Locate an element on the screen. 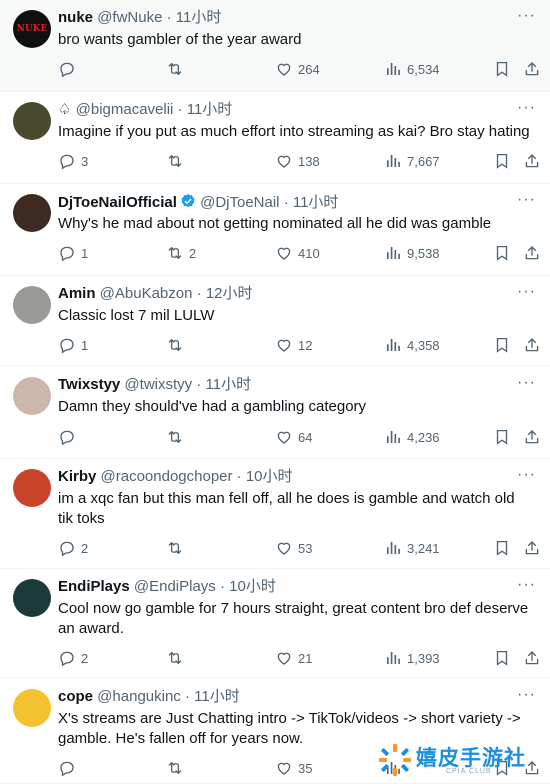  timestamp: 12小时 is located at coordinates (229, 293).